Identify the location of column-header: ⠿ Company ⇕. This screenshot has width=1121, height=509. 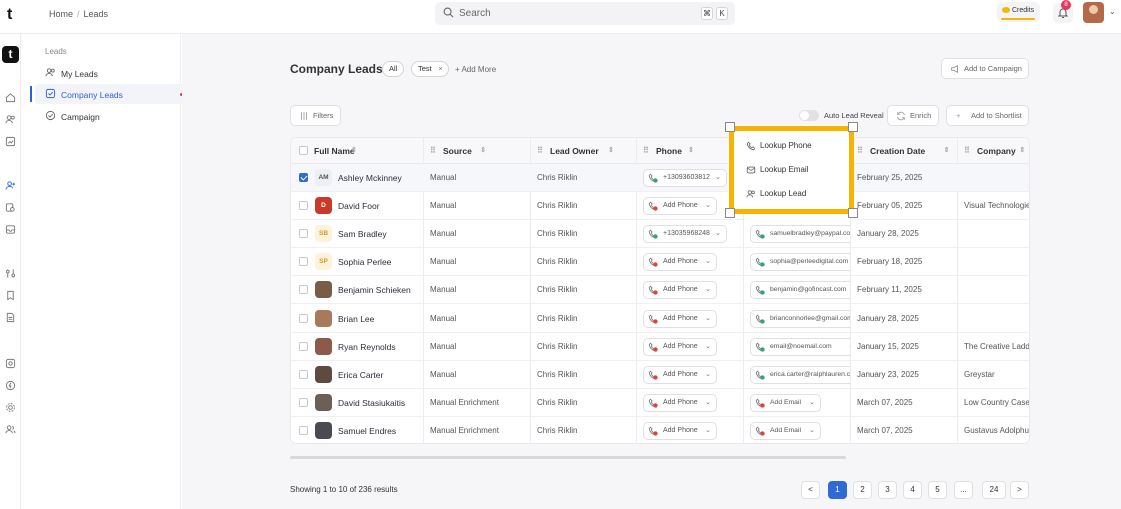
(993, 151).